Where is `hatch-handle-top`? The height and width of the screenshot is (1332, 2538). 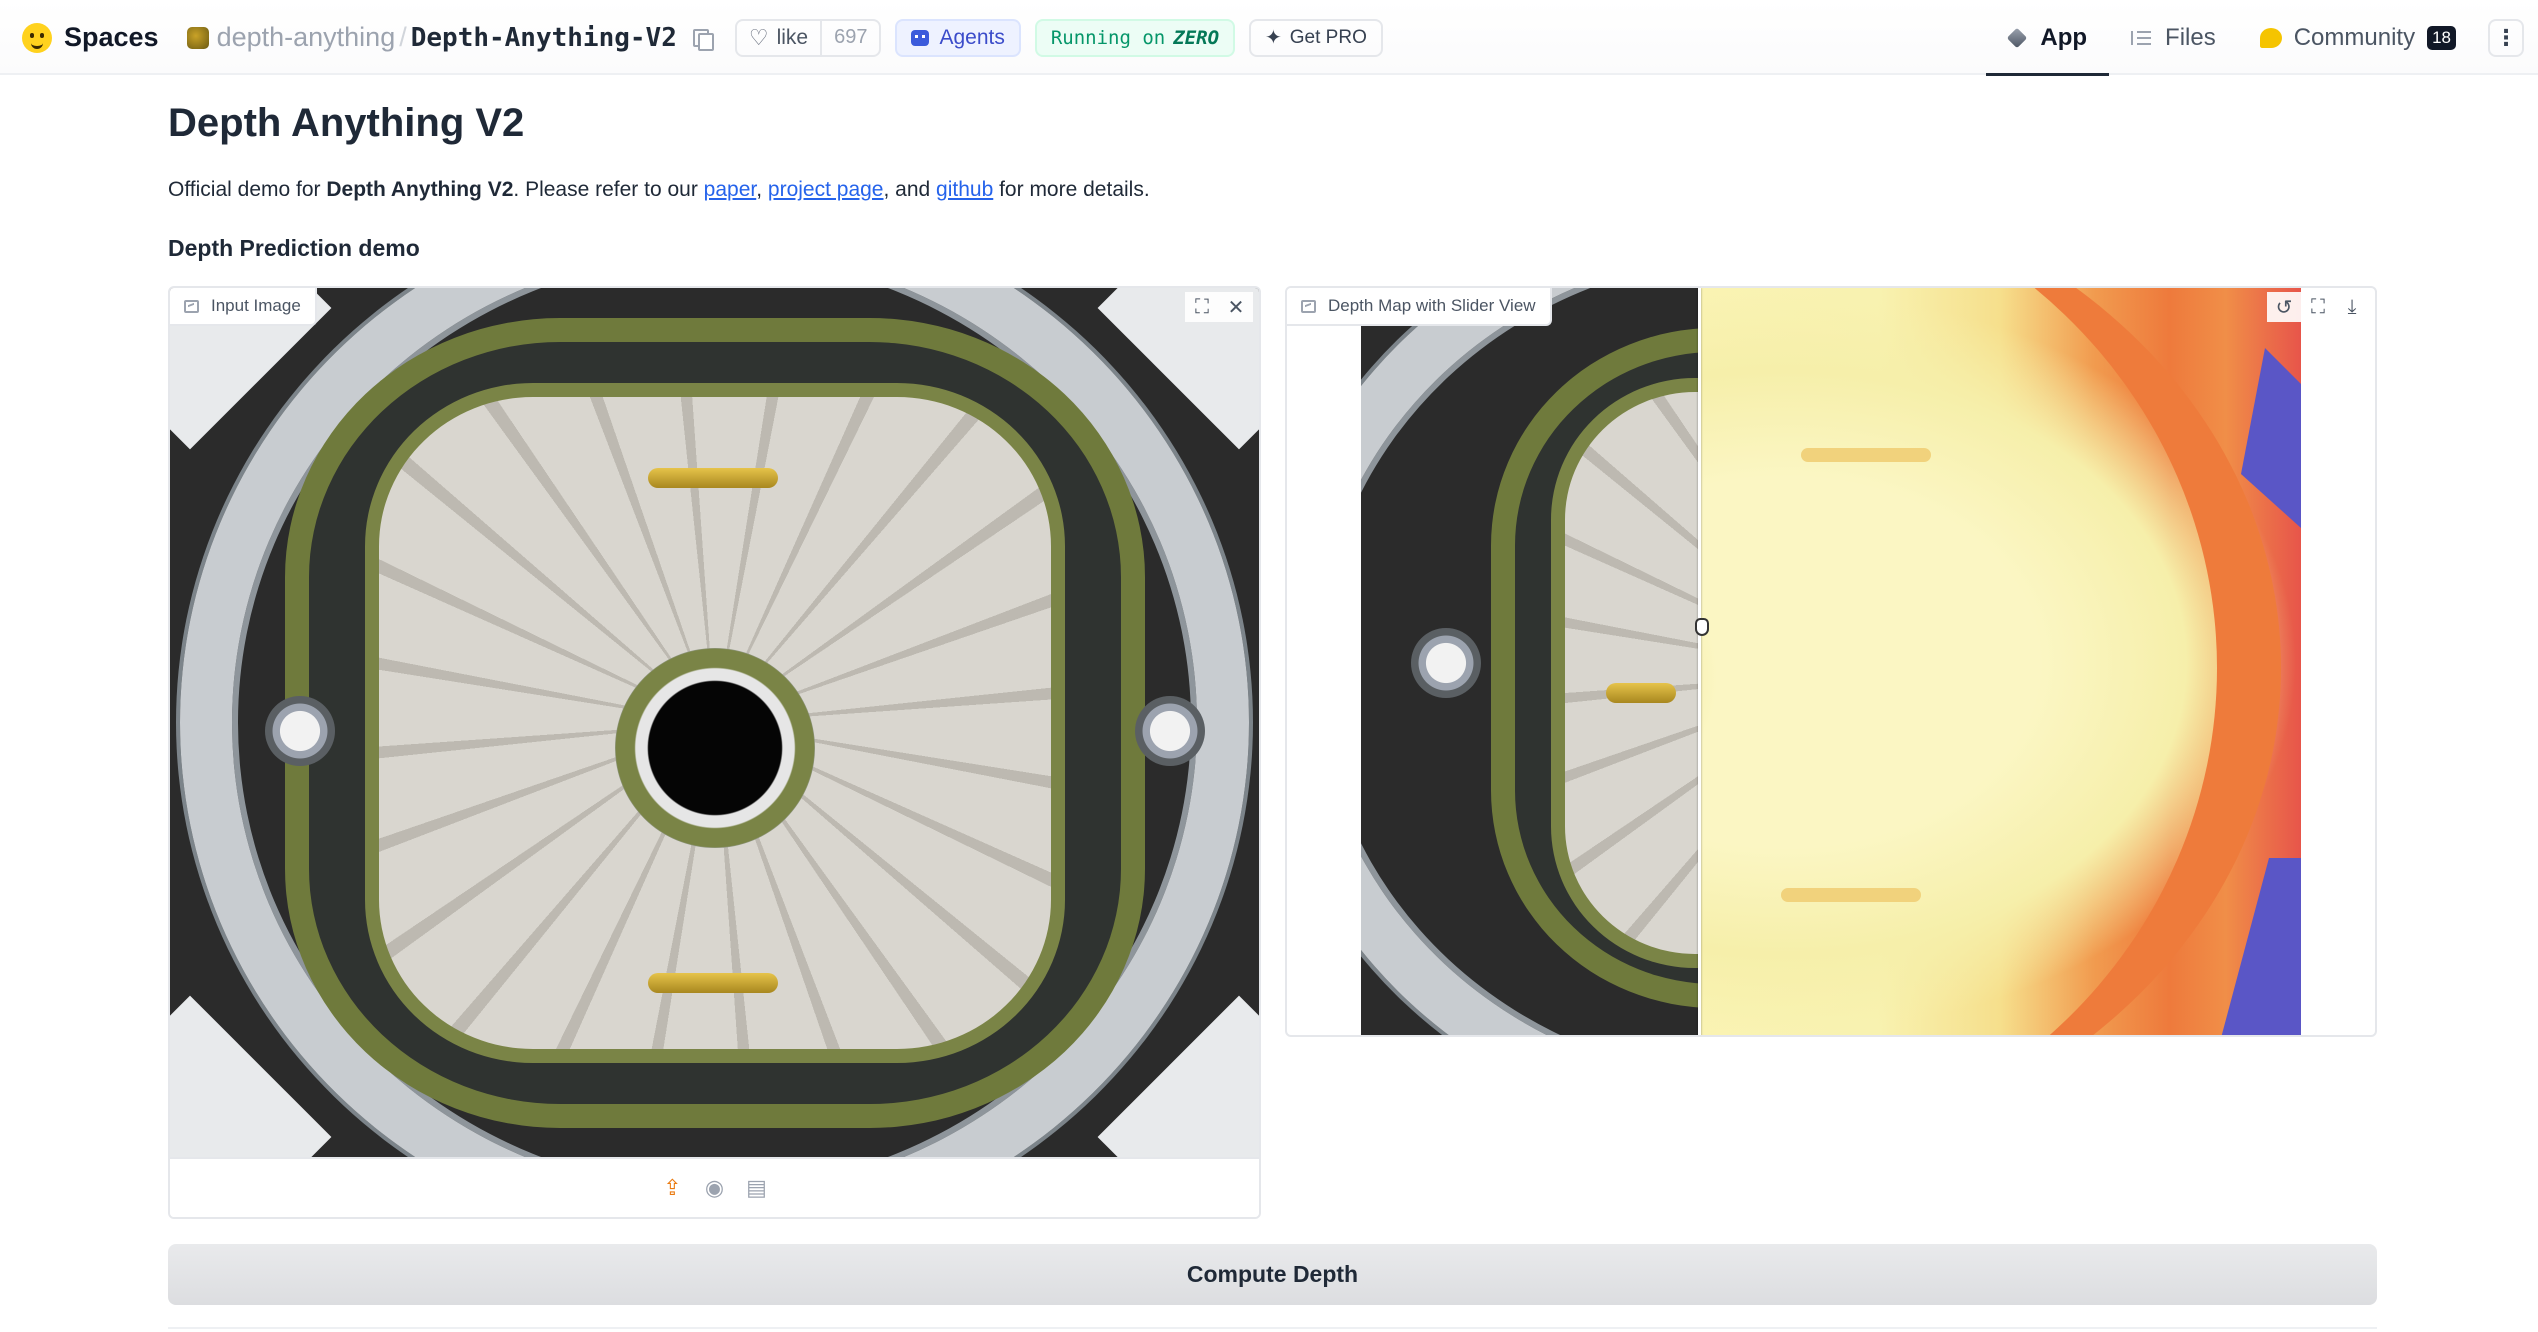 hatch-handle-top is located at coordinates (713, 478).